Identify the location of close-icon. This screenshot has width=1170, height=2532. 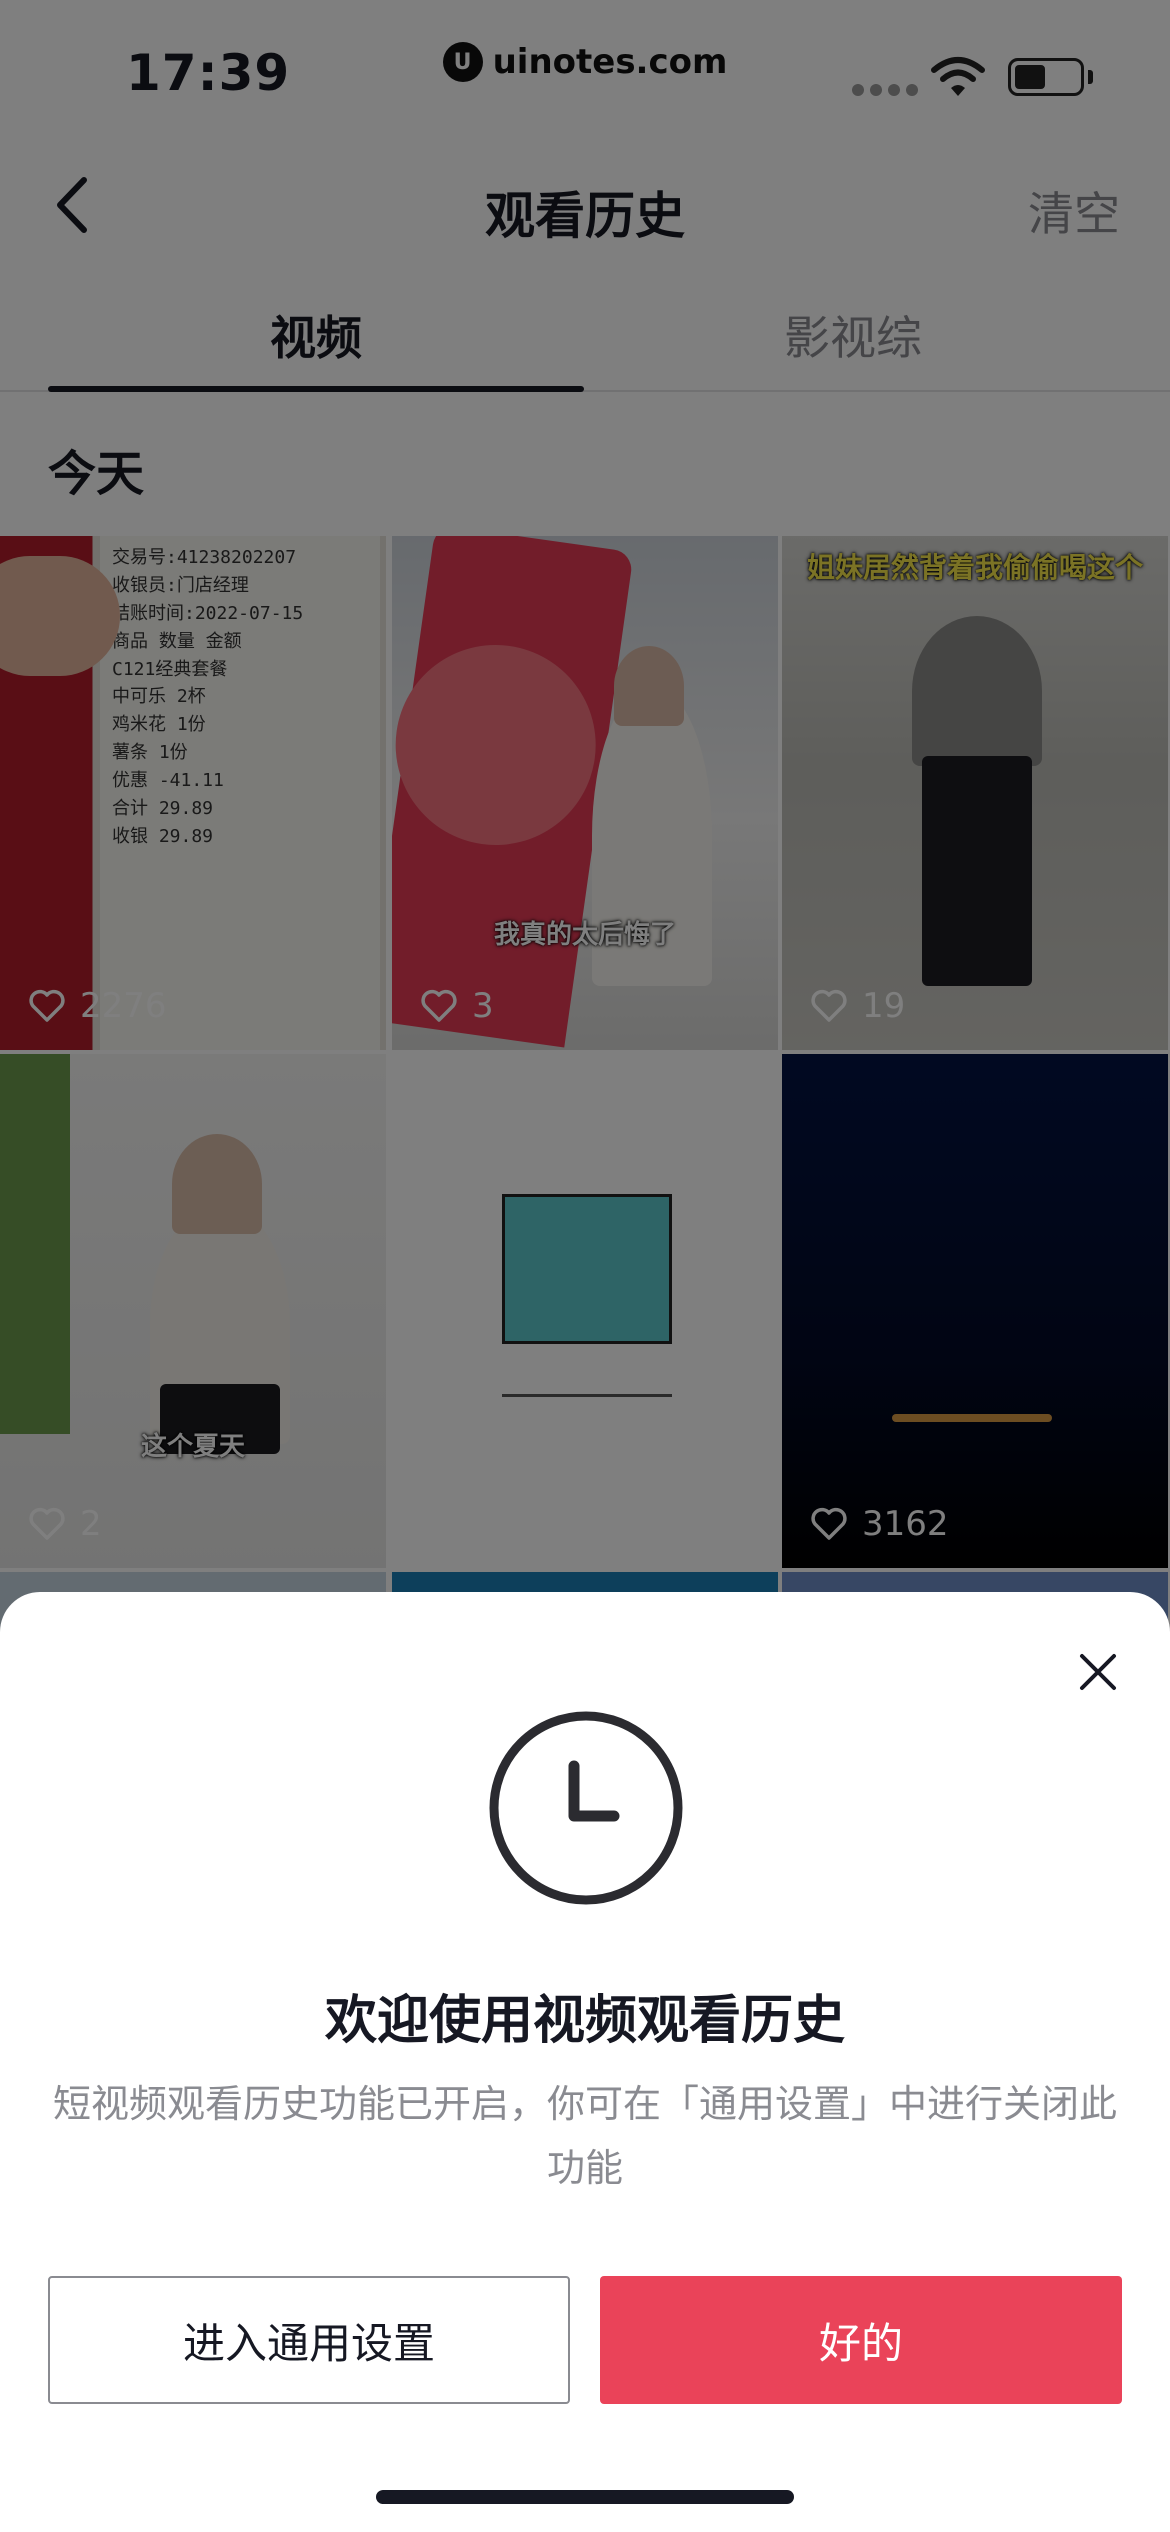
(1098, 1672).